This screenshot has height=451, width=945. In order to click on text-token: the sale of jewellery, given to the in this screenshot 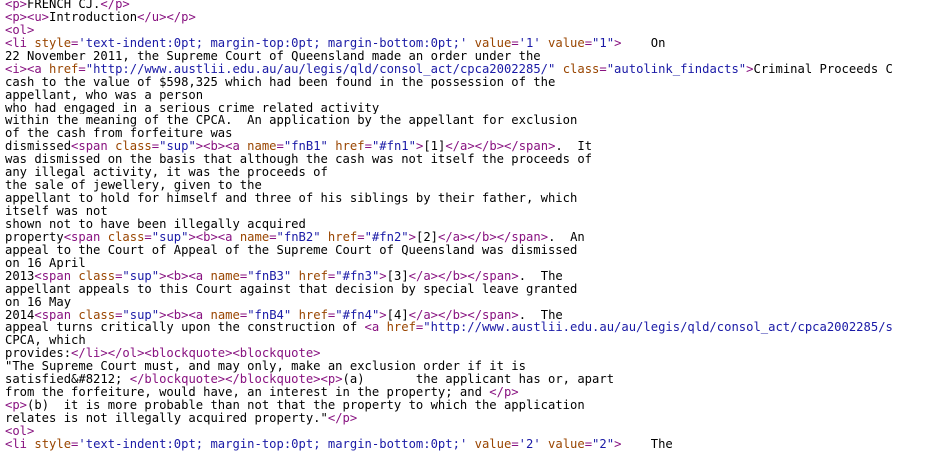, I will do `click(133, 186)`.